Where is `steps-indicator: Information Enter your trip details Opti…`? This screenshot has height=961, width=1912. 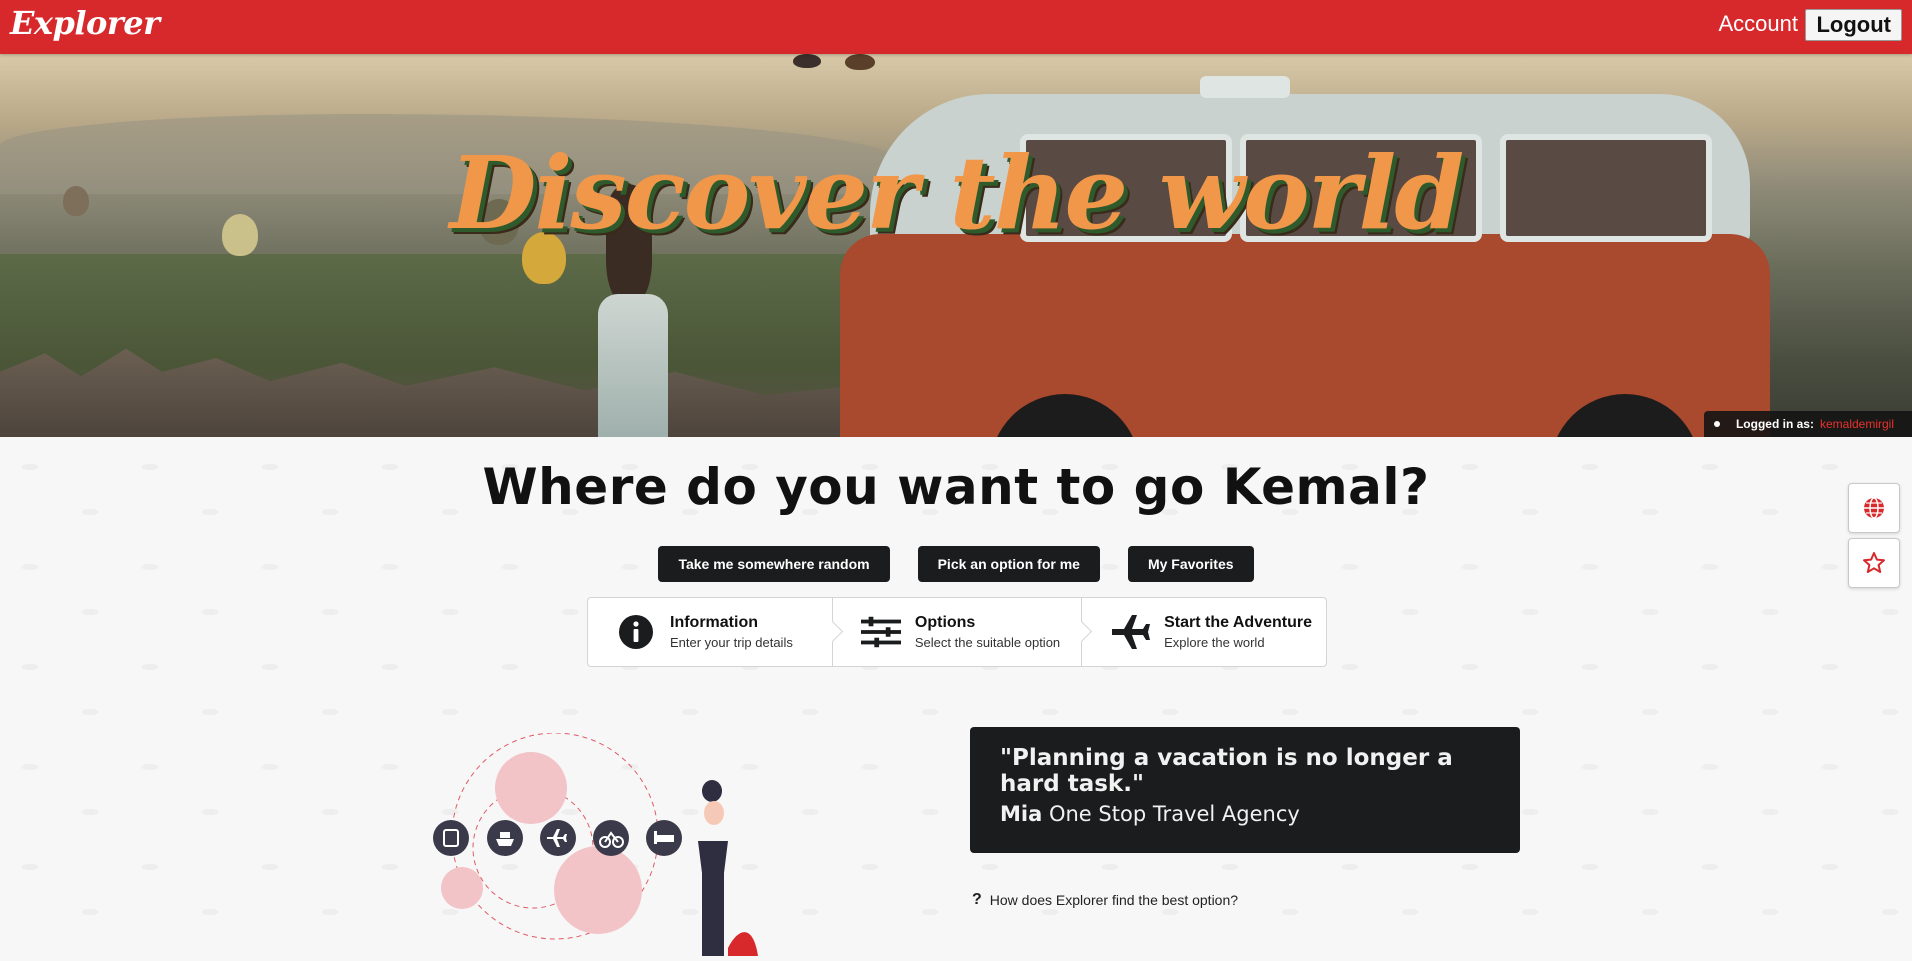 steps-indicator: Information Enter your trip details Opti… is located at coordinates (957, 632).